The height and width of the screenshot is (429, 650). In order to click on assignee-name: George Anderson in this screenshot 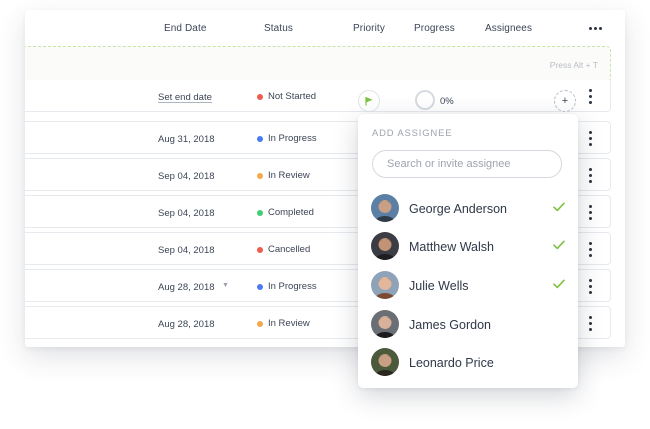, I will do `click(458, 209)`.